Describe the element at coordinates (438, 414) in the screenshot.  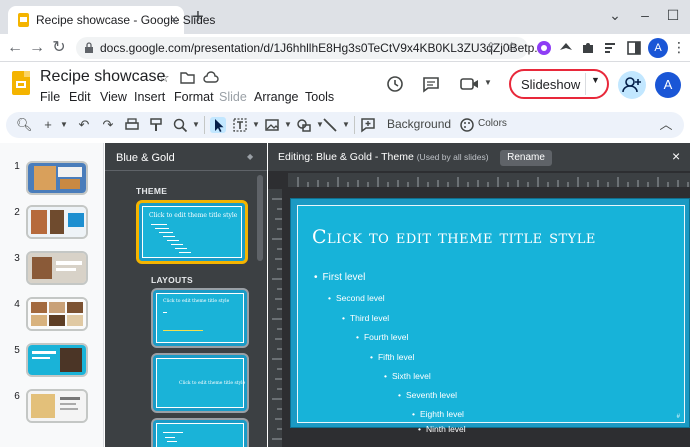
I see `body-level-8: Eighth level` at that location.